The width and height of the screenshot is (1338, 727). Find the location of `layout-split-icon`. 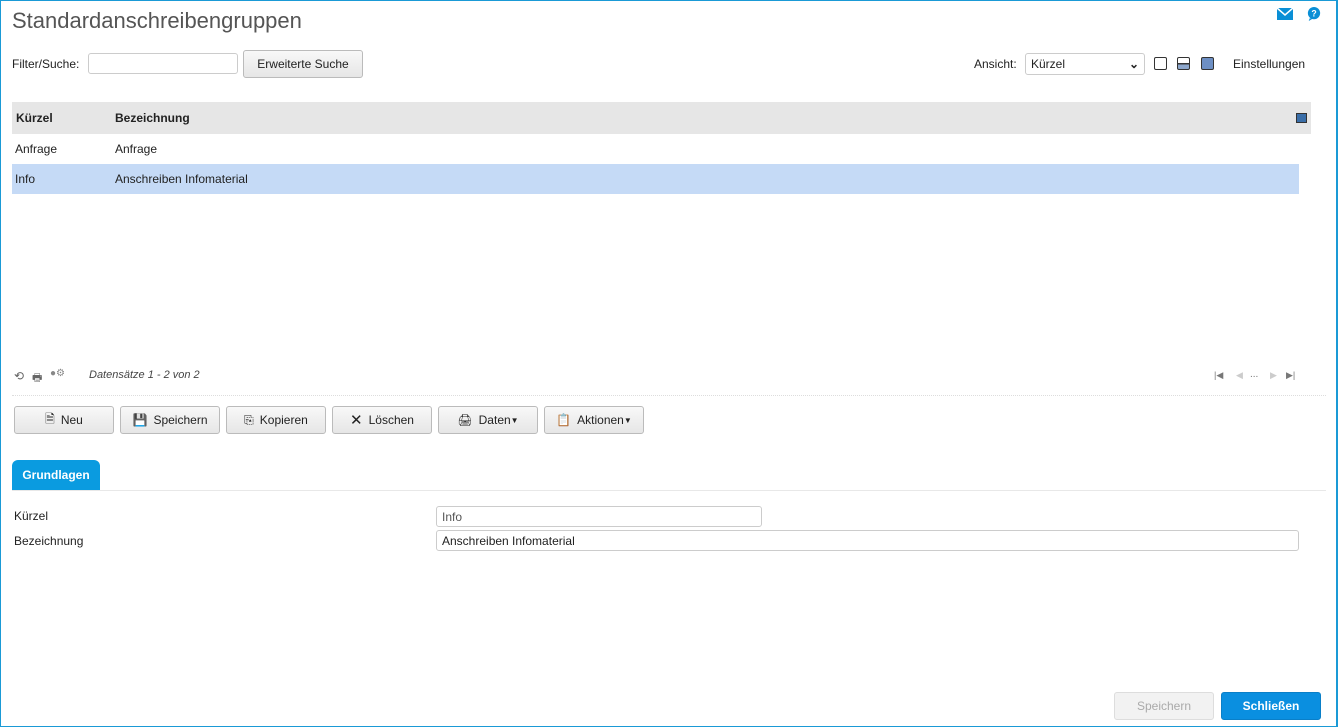

layout-split-icon is located at coordinates (1183, 63).